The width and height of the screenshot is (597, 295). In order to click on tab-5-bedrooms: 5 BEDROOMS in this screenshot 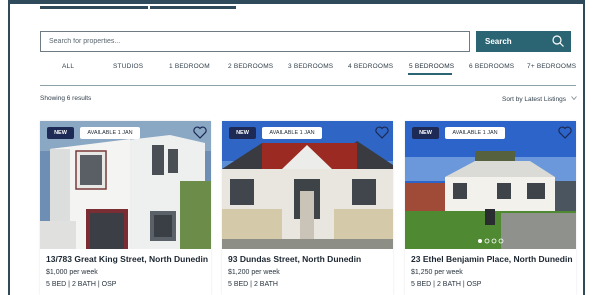, I will do `click(431, 66)`.